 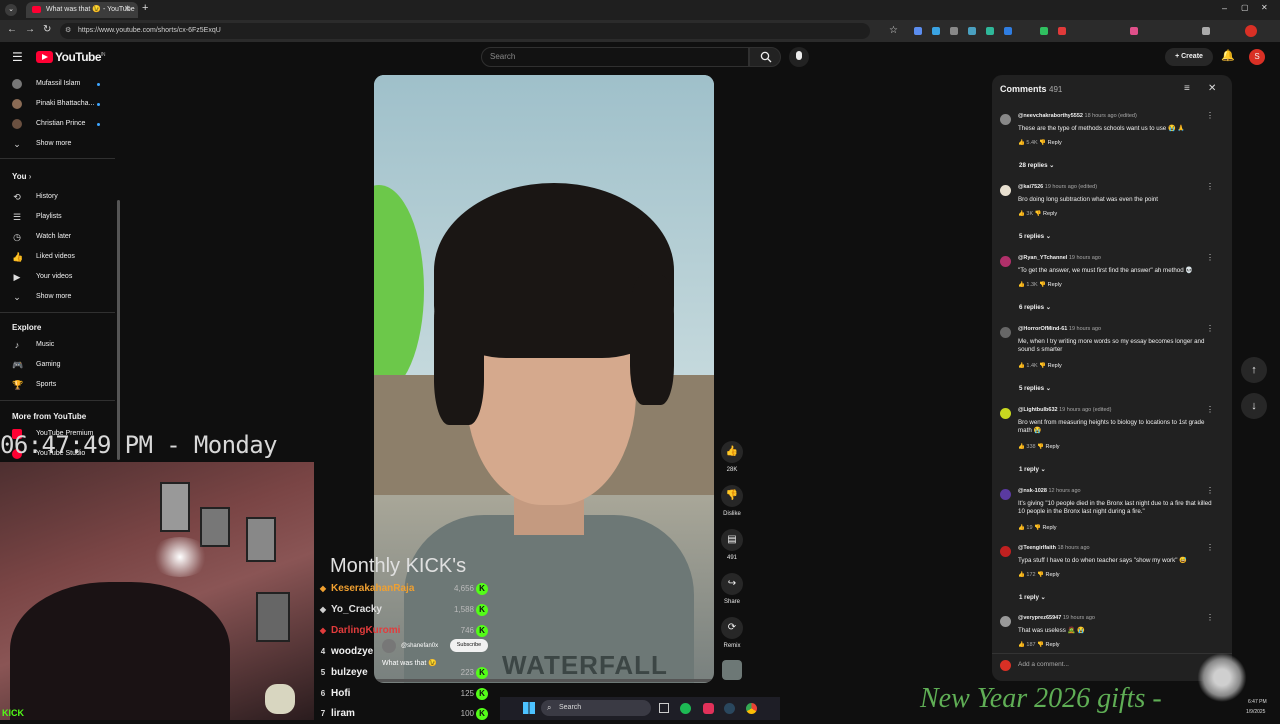 What do you see at coordinates (145, 8) in the screenshot?
I see `new-tab-button: +` at bounding box center [145, 8].